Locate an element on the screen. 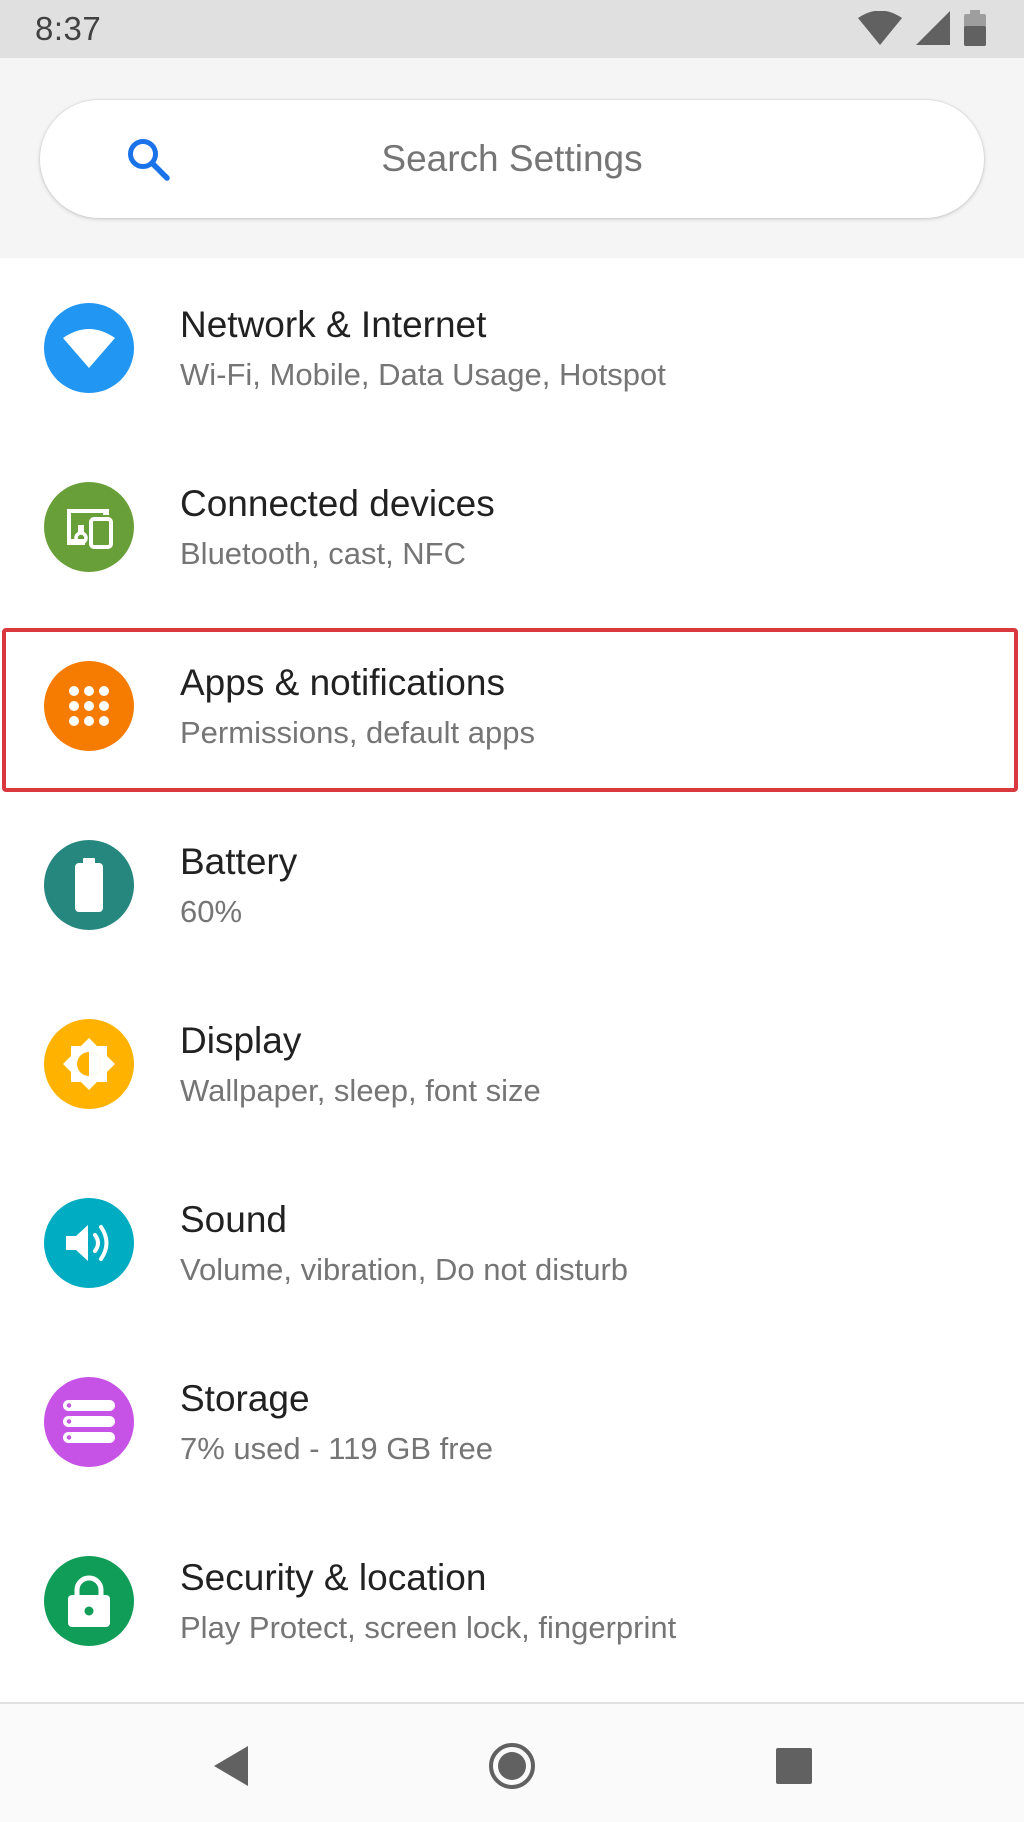  setting-title: Apps & notifications is located at coordinates (342, 682).